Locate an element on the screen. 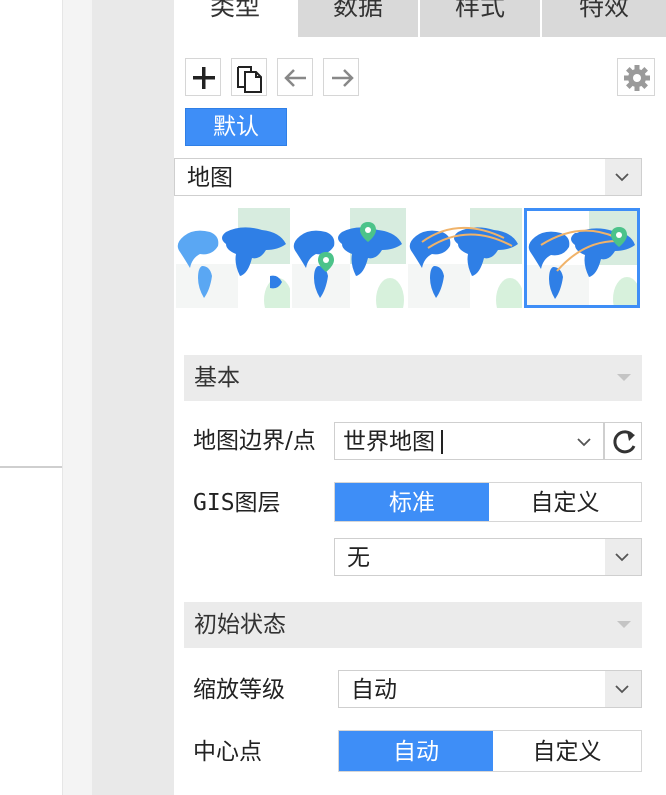 The height and width of the screenshot is (795, 666). center-option-custom: 自定义 is located at coordinates (567, 751).